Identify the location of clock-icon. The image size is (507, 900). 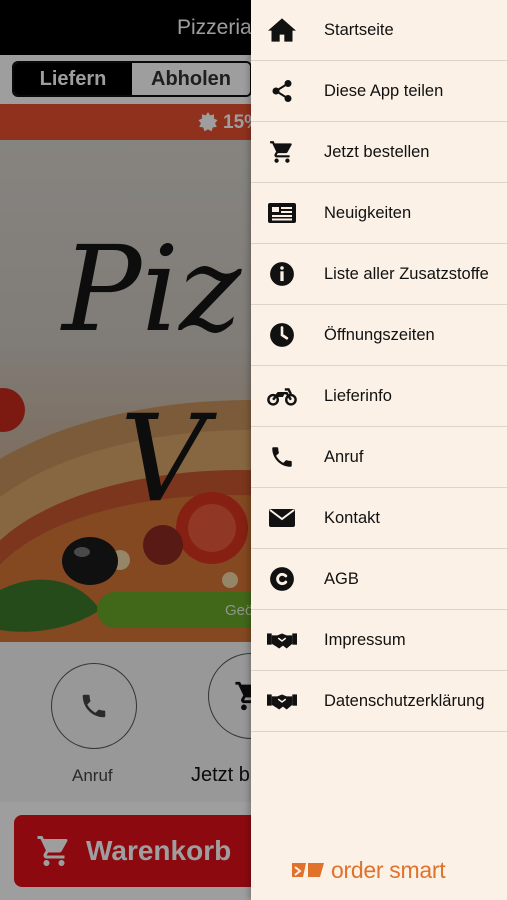
(282, 335).